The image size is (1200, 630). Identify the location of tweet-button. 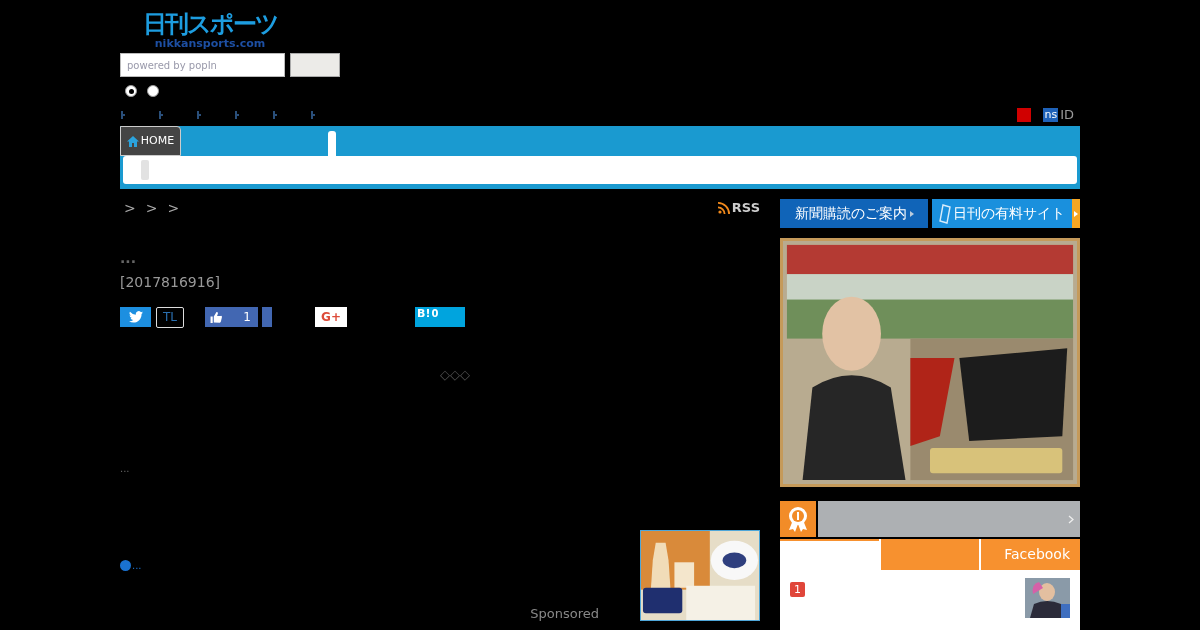
(135, 317).